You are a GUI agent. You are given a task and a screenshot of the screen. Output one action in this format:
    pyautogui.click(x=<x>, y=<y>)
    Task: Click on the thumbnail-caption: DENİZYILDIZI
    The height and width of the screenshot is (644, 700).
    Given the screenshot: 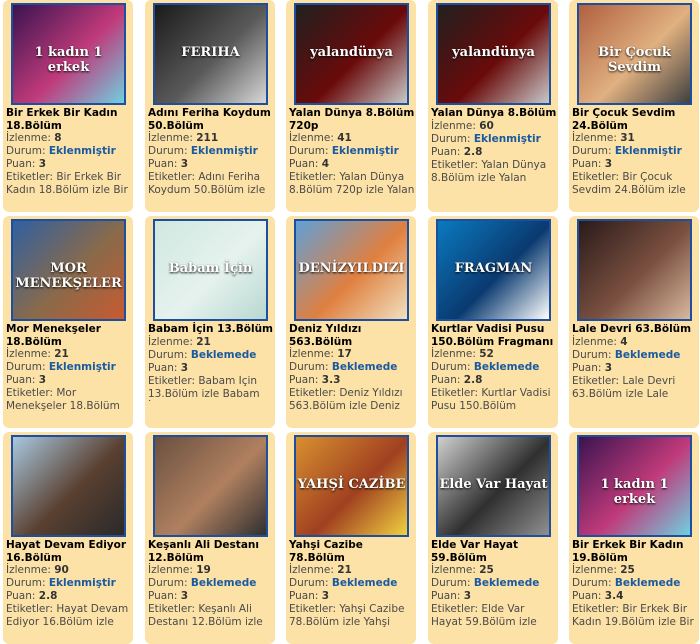 What is the action you would take?
    pyautogui.click(x=351, y=268)
    